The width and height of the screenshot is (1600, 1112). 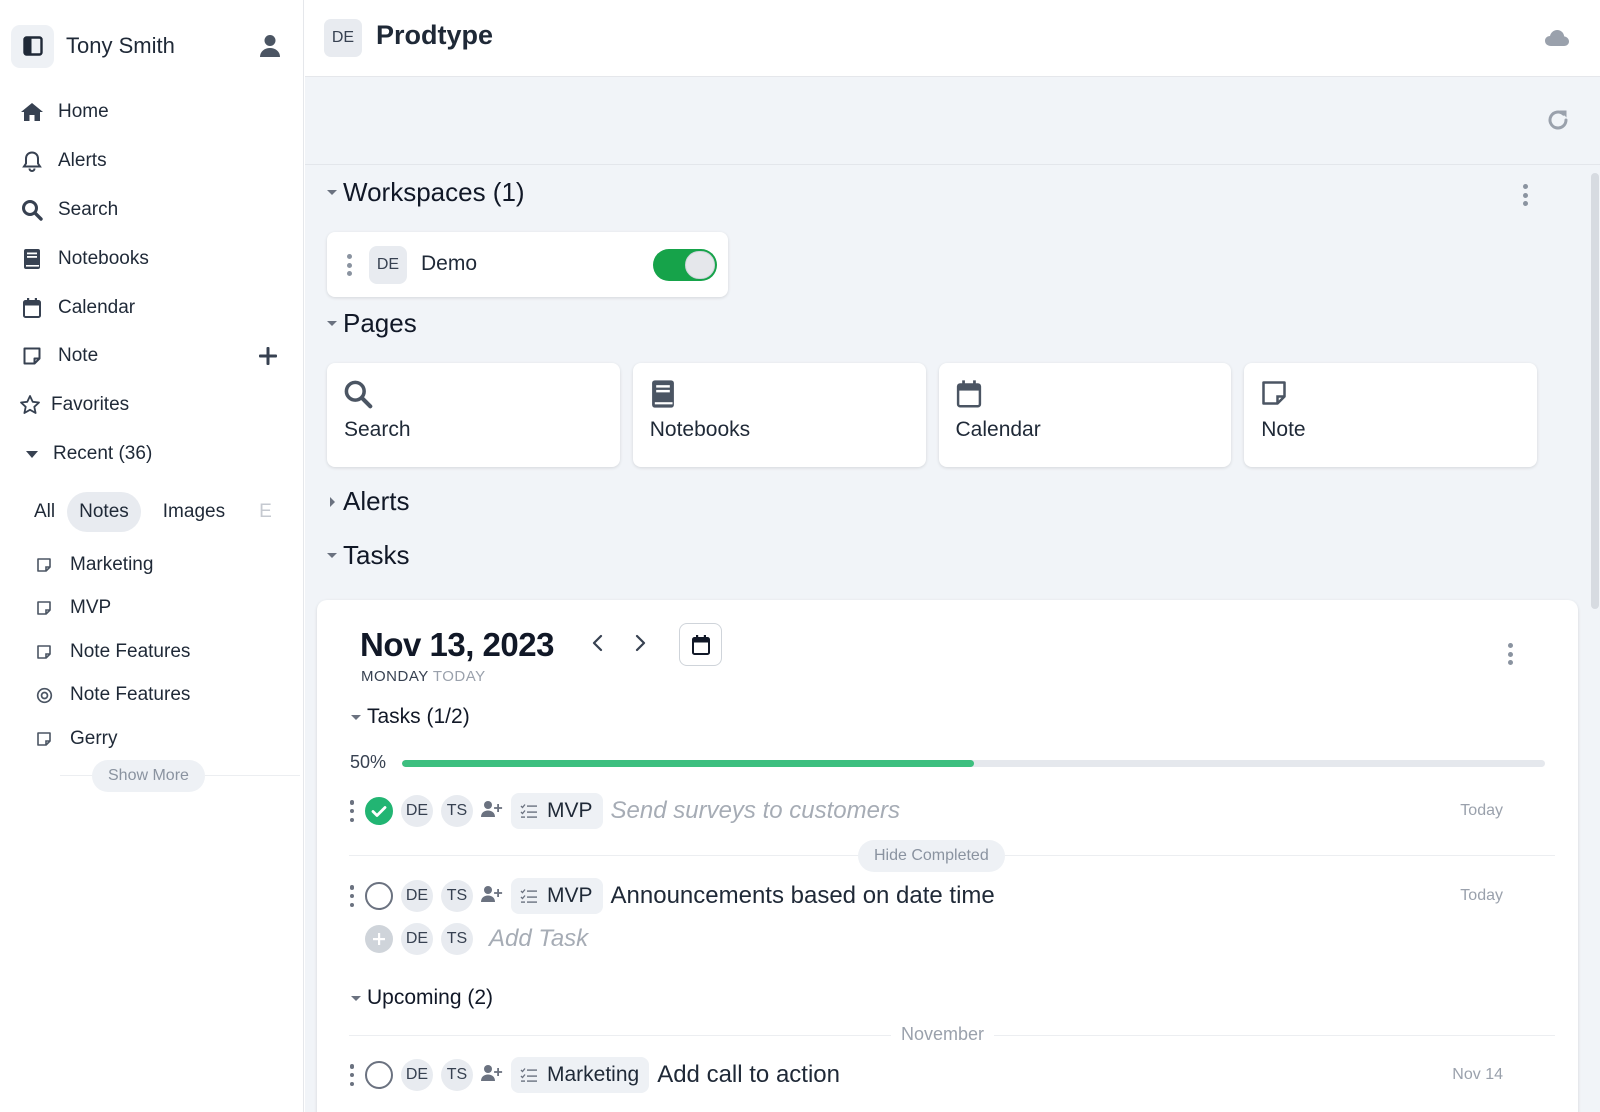 I want to click on filter-chip-notes: Notes, so click(x=104, y=512).